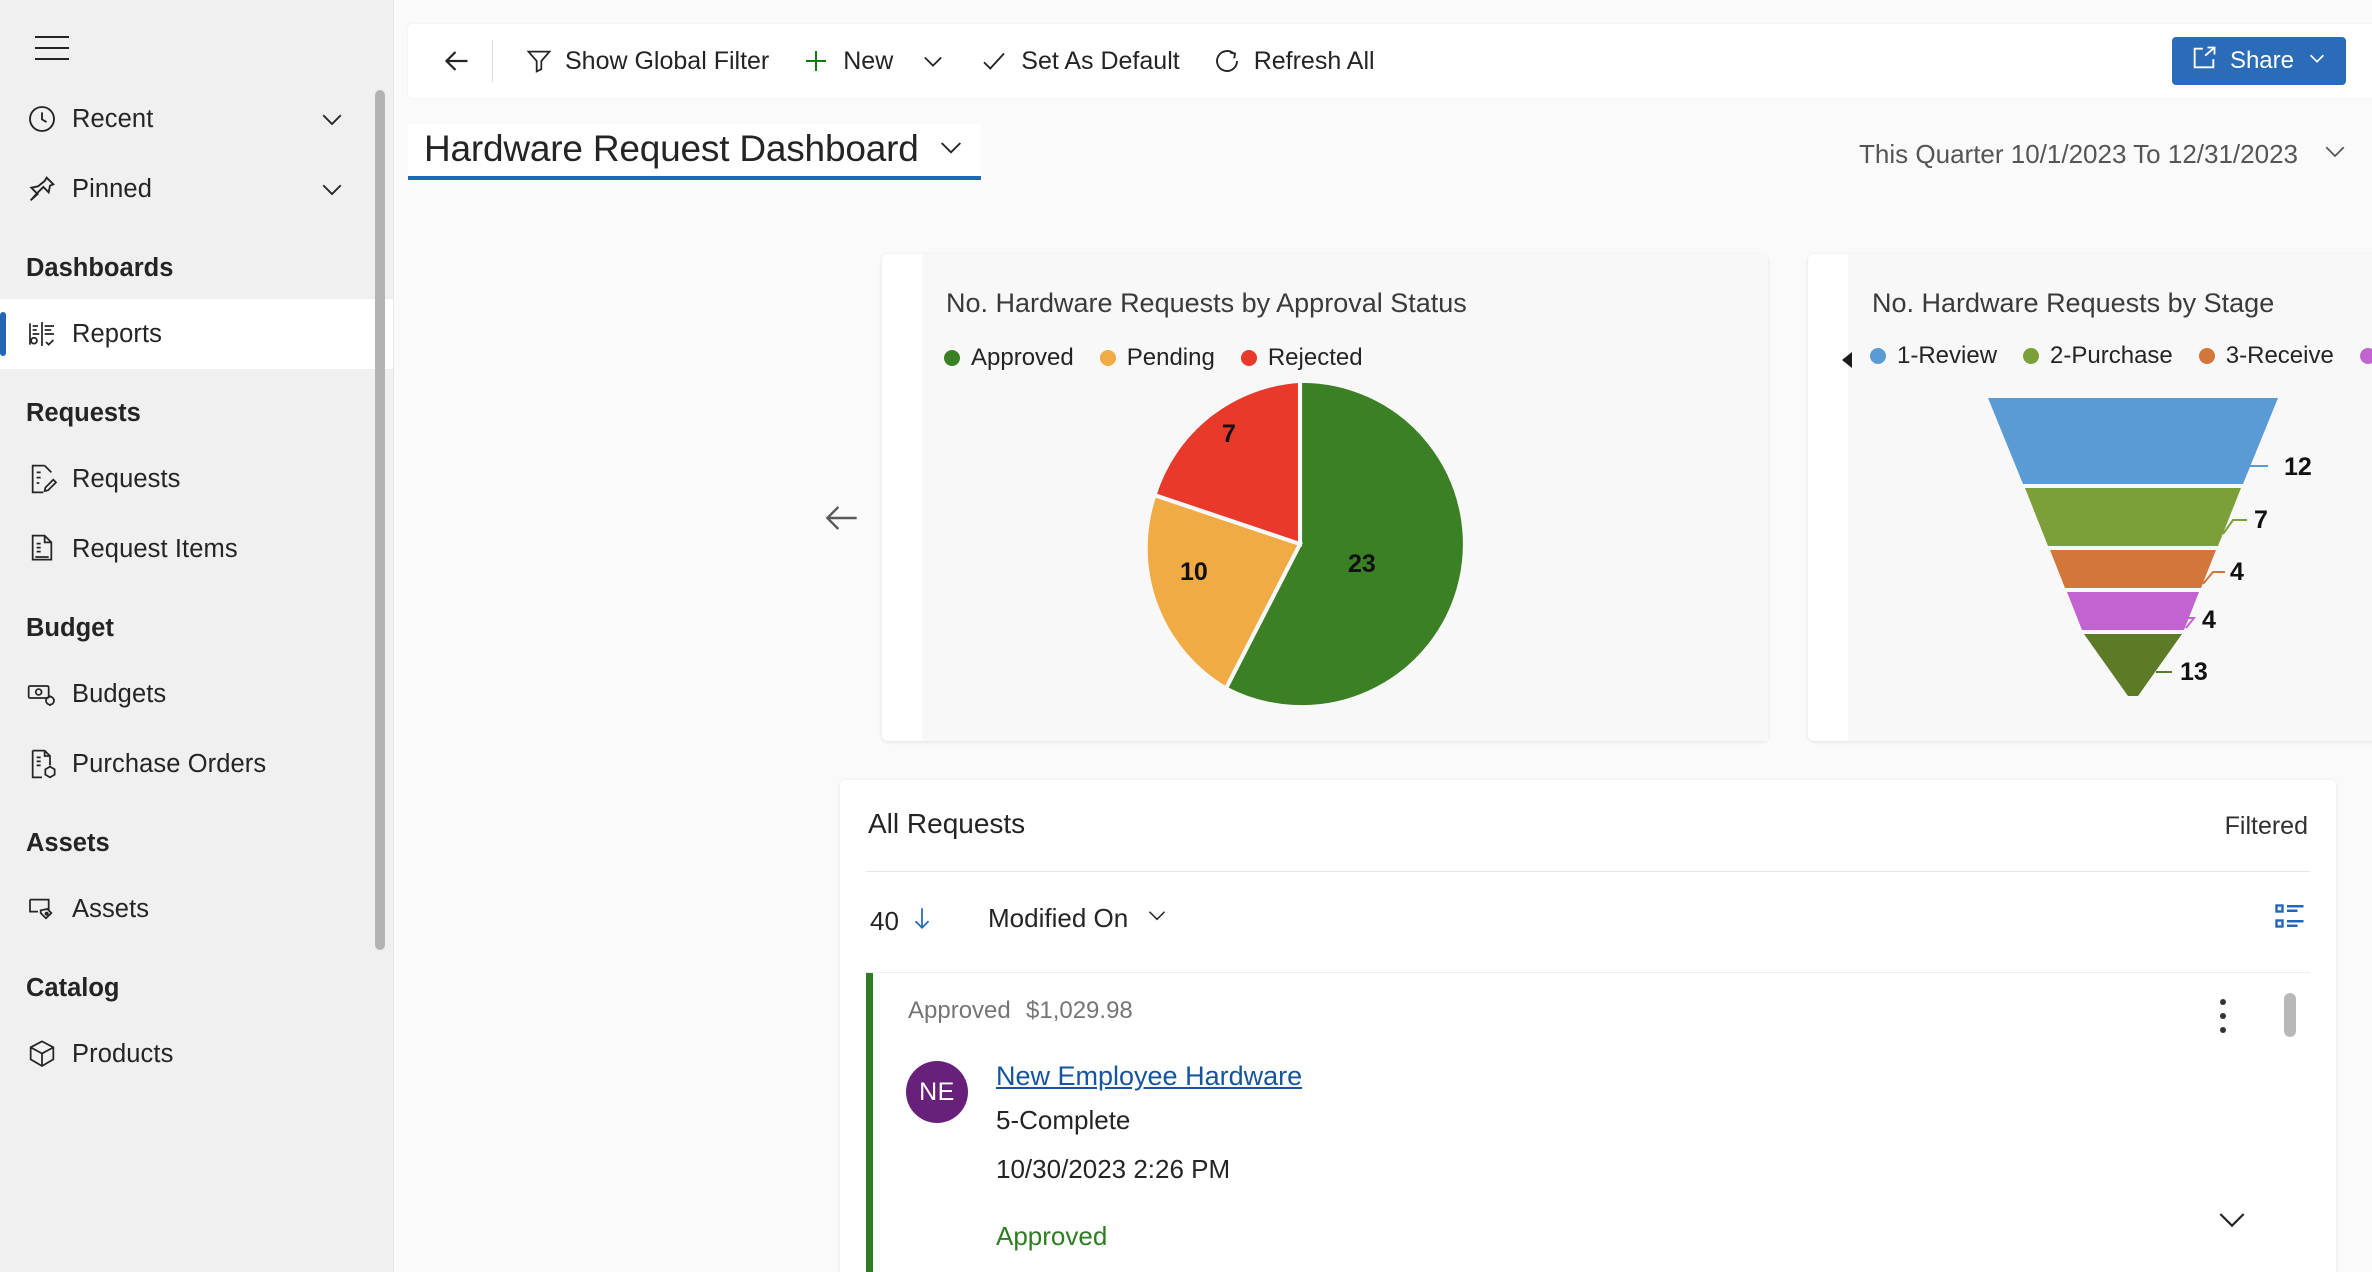  I want to click on sidebar-item-recent: Recent, so click(196, 119).